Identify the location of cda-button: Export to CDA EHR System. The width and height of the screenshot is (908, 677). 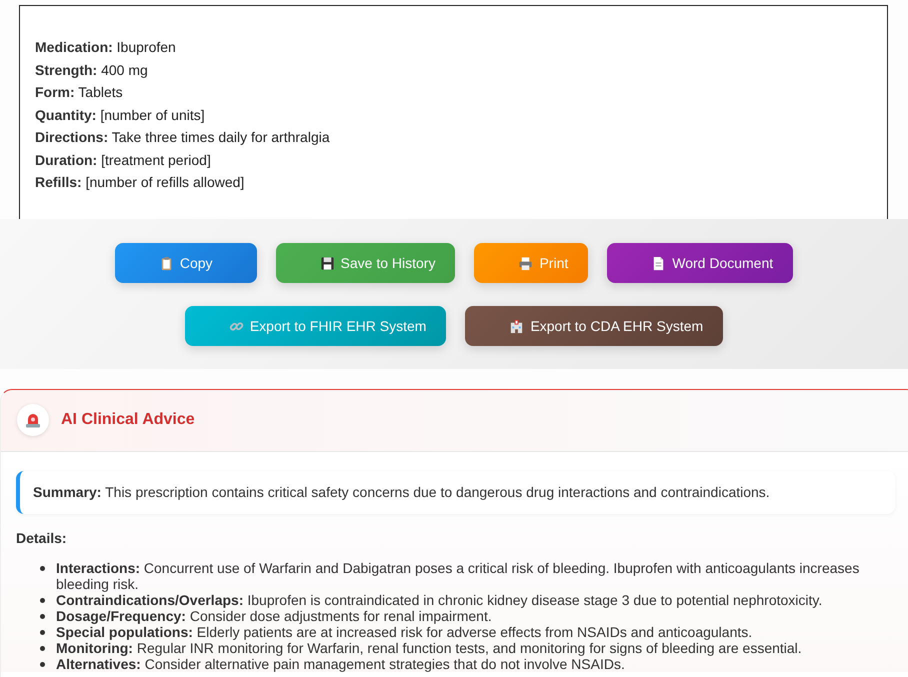
(594, 326).